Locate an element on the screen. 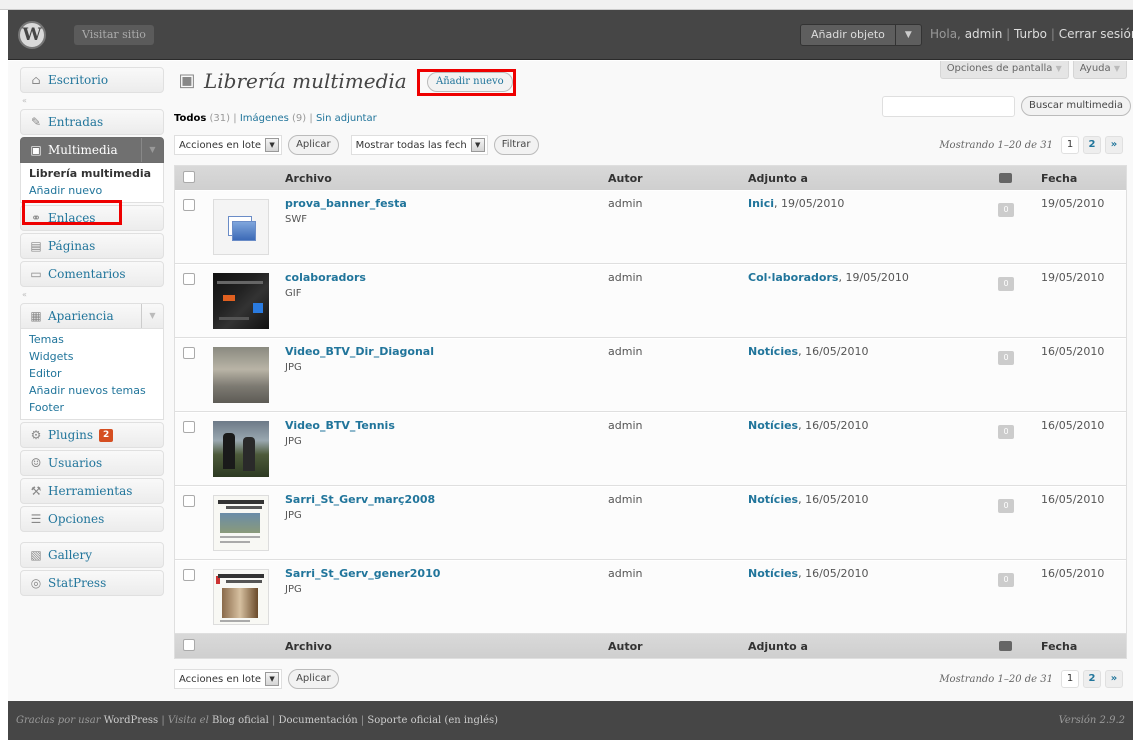  screen-options-tab: Opciones de pantalla ▼ is located at coordinates (1004, 70).